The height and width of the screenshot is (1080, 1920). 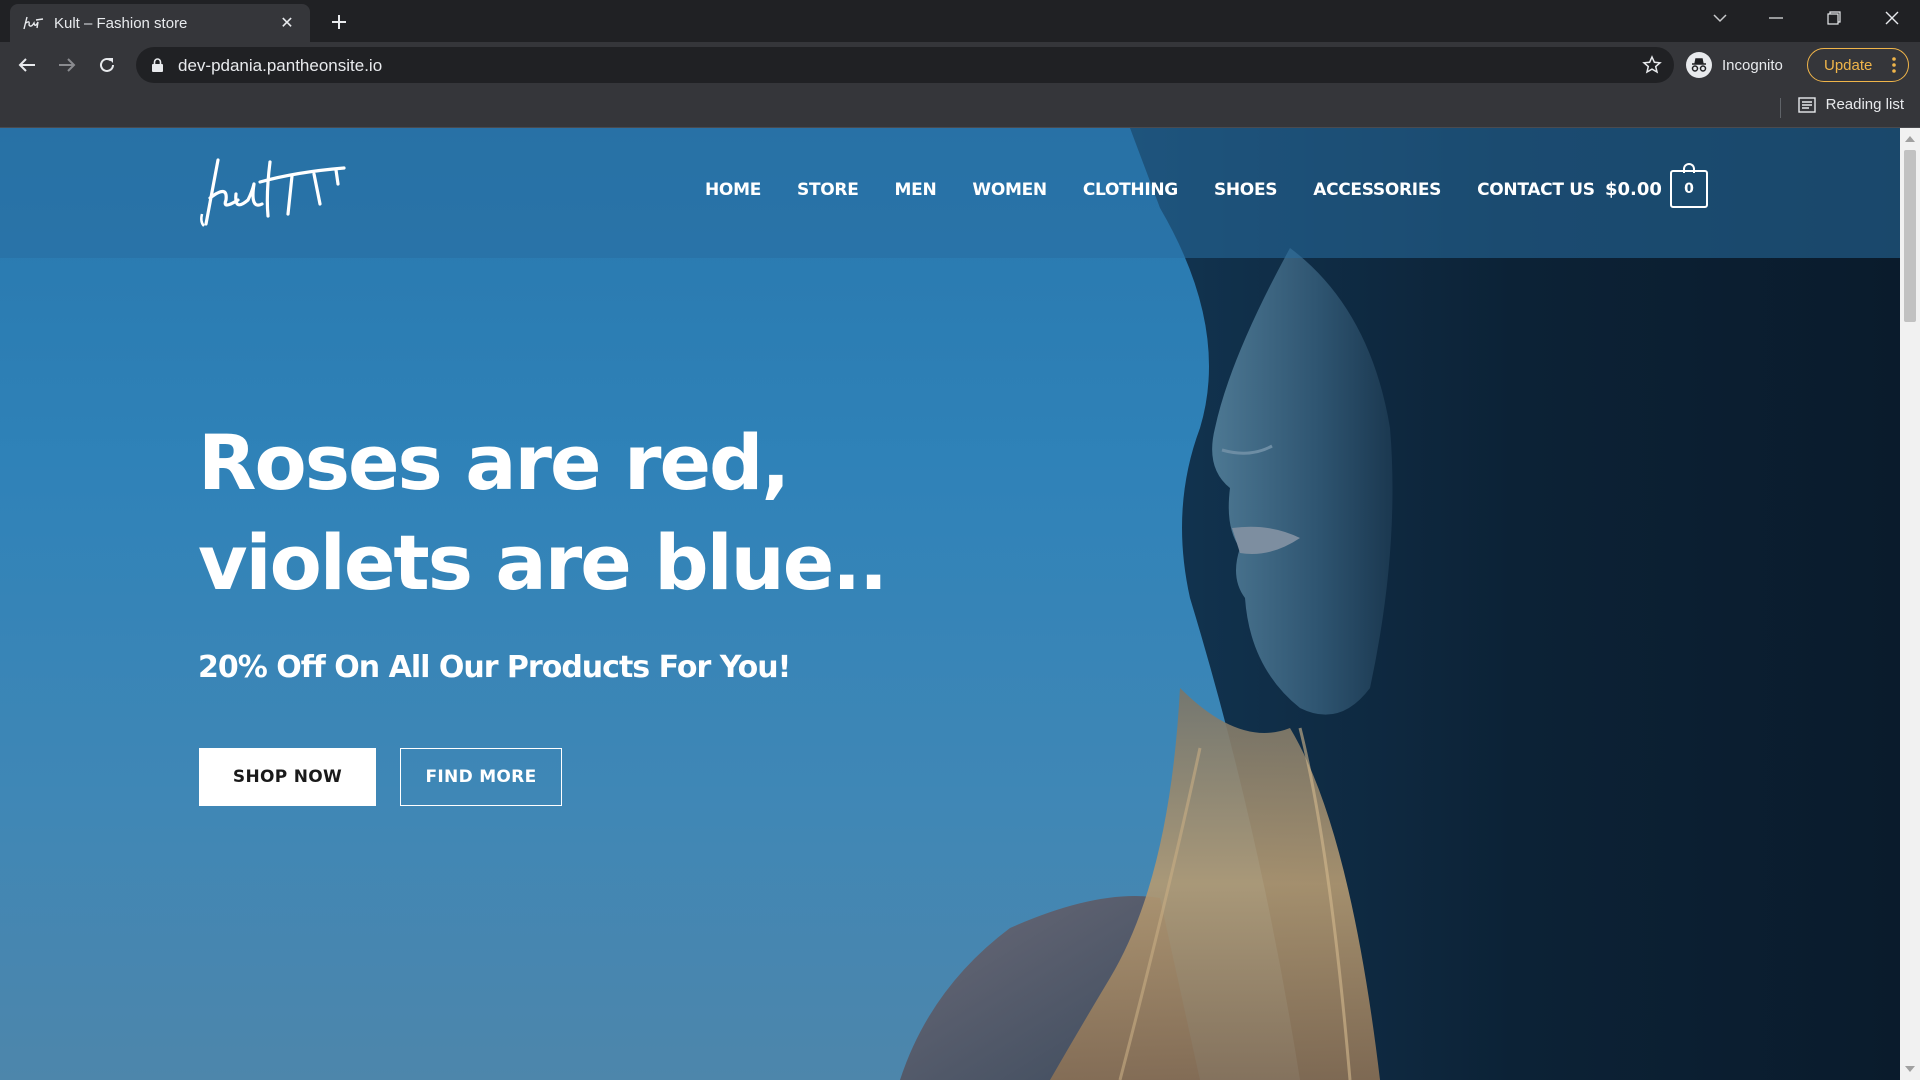 I want to click on address-bar: dev-pdania.pantheonsite.io, so click(x=905, y=65).